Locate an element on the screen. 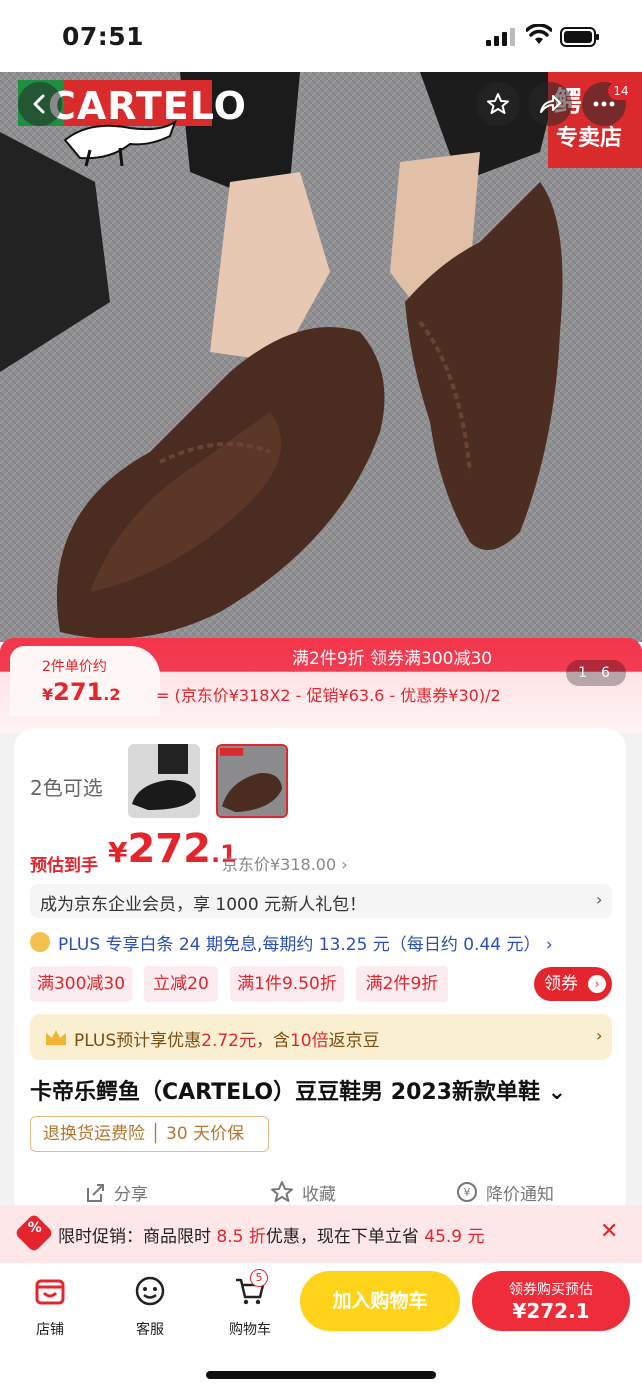  promo-tag: 满1件9.50折 is located at coordinates (287, 984).